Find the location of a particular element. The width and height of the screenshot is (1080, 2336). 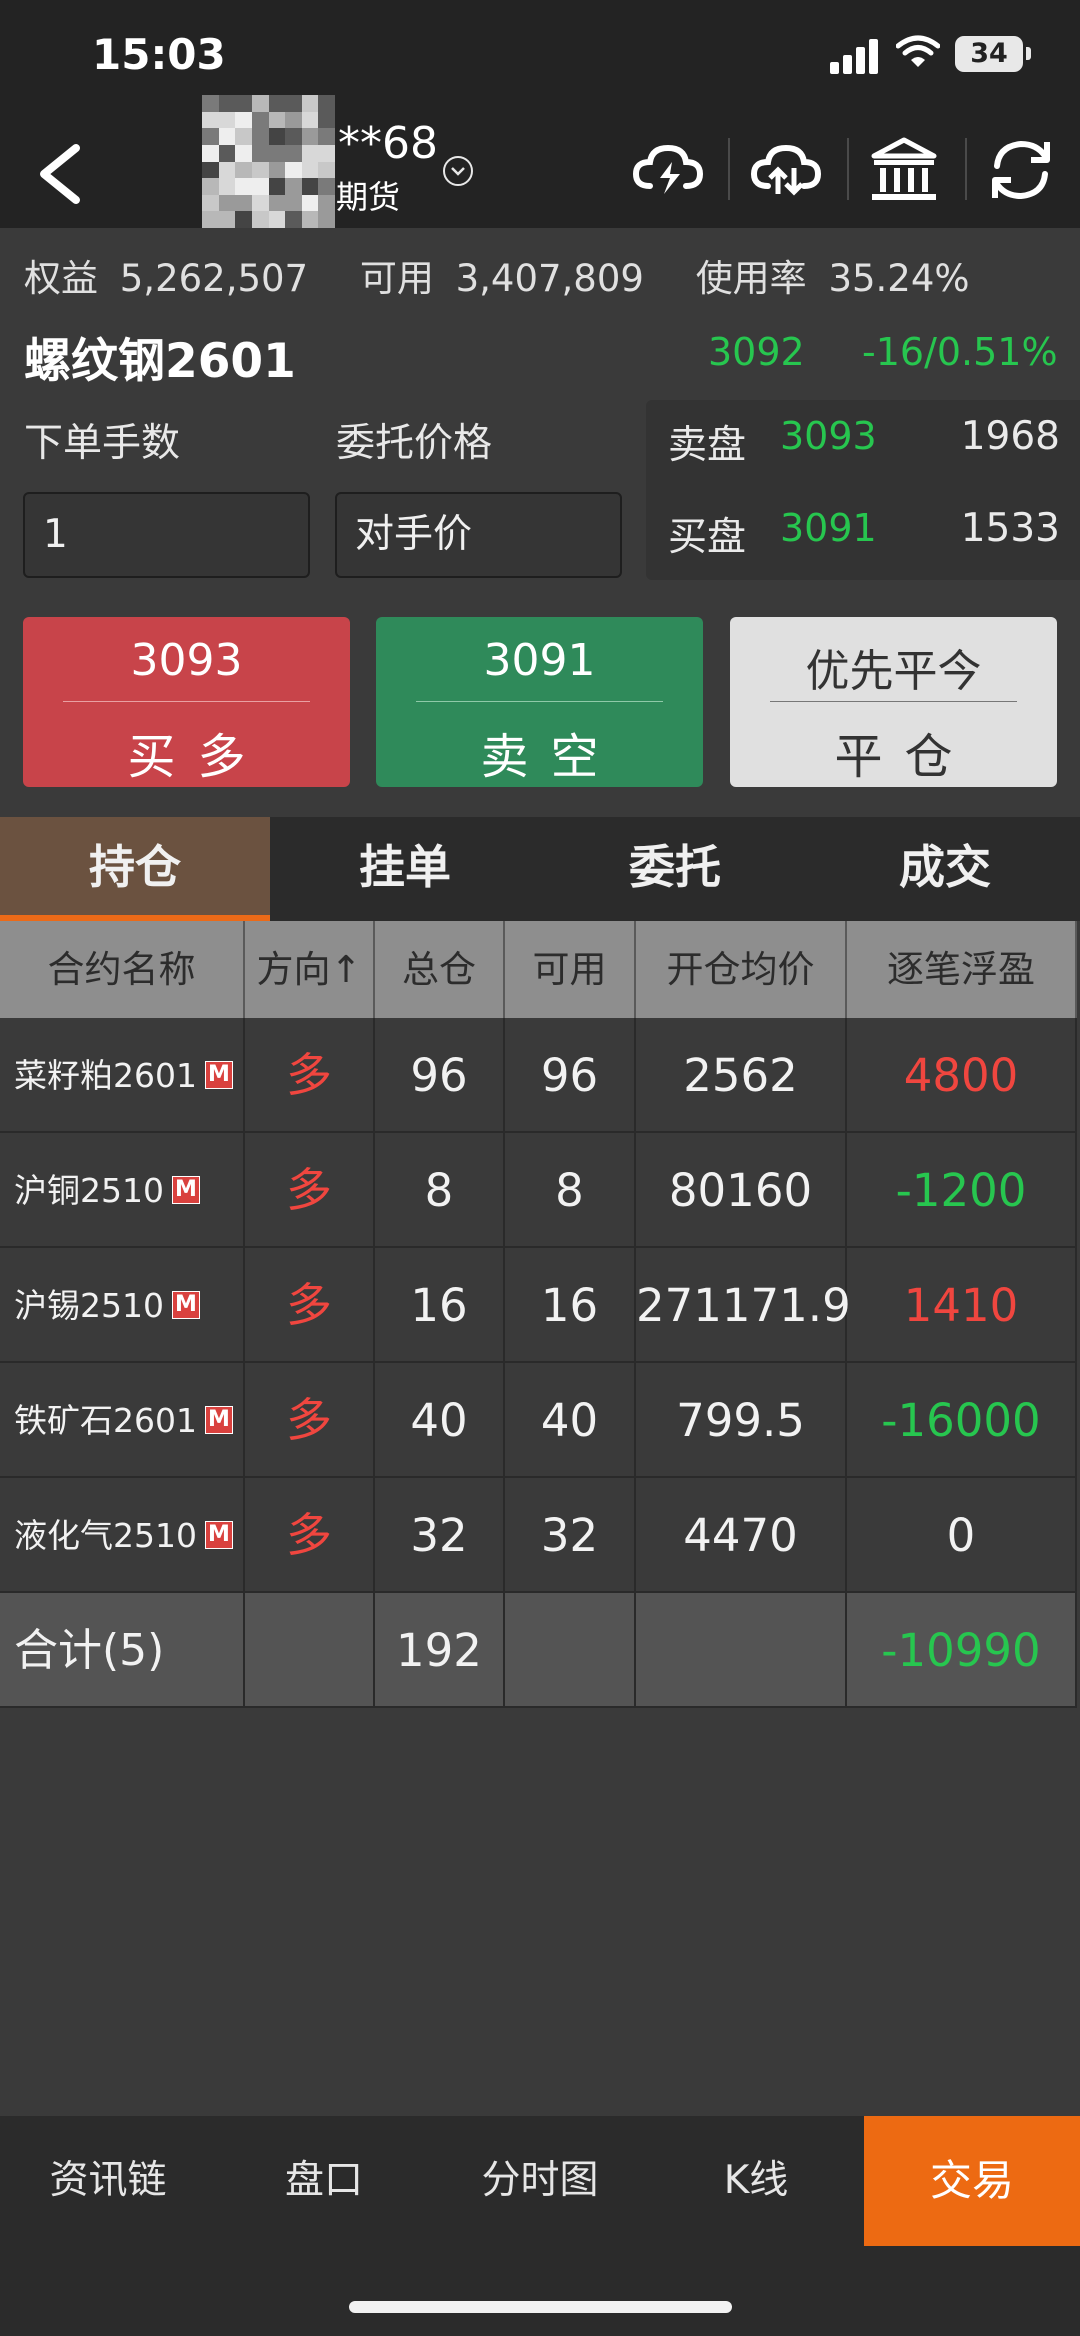

total-cell: 32 is located at coordinates (440, 1535).